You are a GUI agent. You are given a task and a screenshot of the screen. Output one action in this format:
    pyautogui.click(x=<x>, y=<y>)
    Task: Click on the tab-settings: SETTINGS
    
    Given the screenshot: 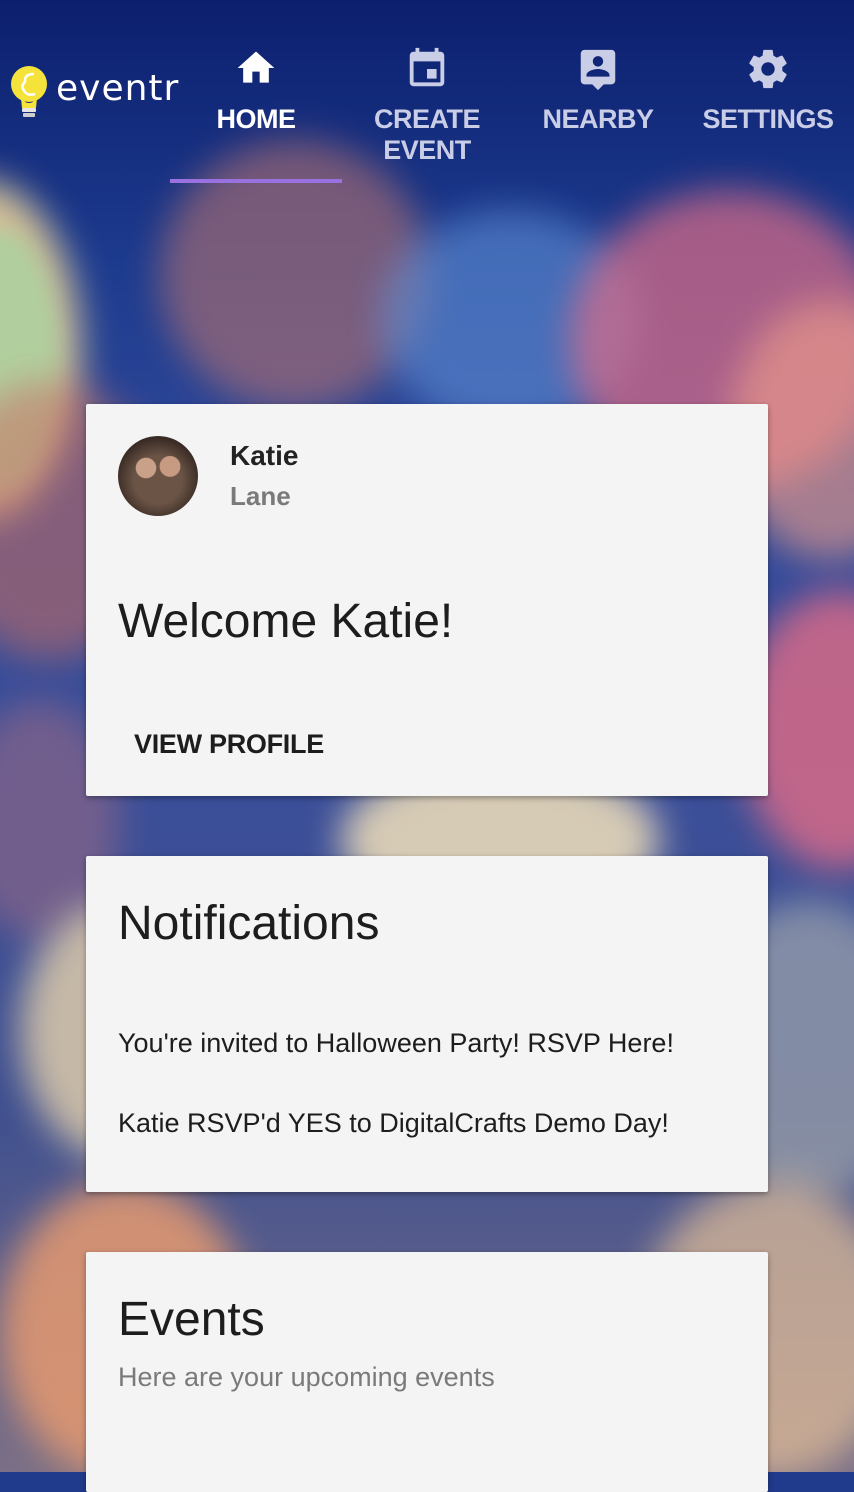 What is the action you would take?
    pyautogui.click(x=768, y=112)
    